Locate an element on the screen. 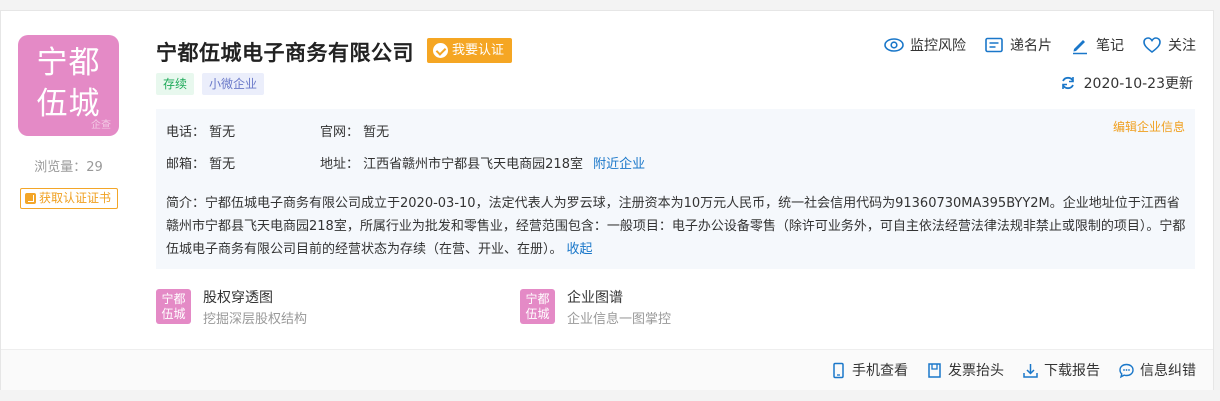  logo-text-line1: 宁都 is located at coordinates (68, 63).